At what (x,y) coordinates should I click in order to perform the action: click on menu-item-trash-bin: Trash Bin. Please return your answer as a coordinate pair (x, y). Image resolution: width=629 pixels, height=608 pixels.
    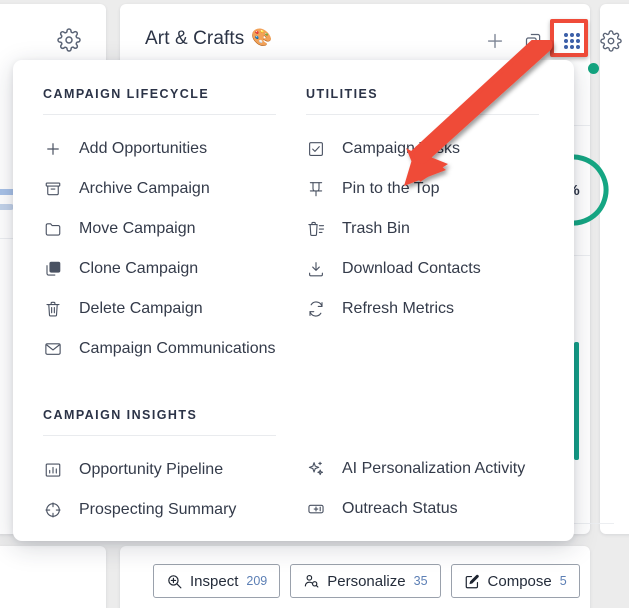
    Looking at the image, I should click on (422, 229).